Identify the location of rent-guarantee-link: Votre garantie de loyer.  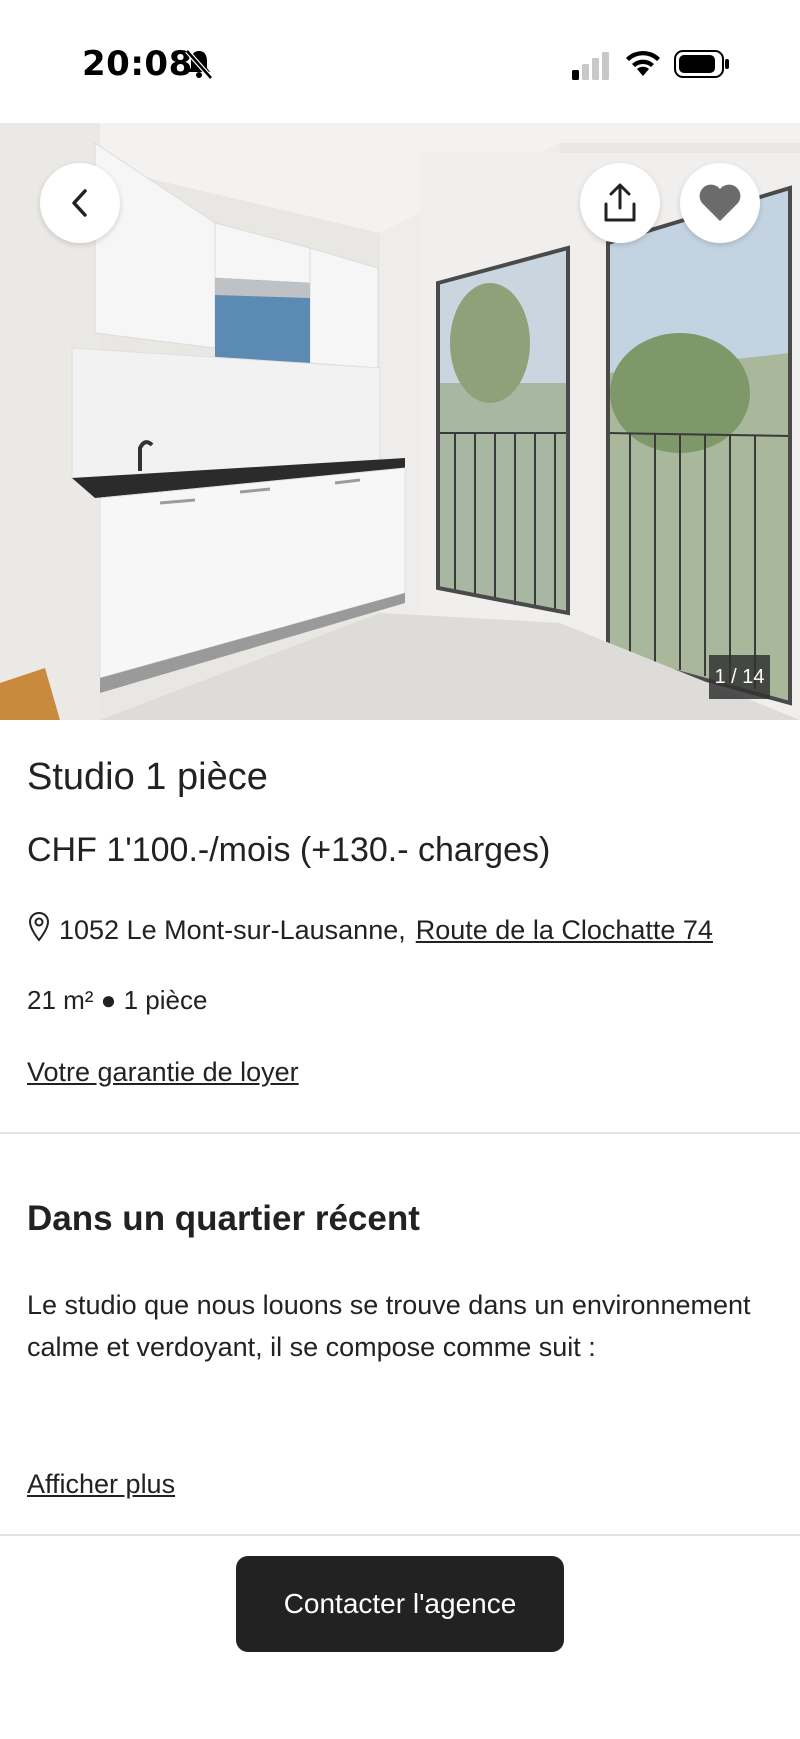
(163, 1072).